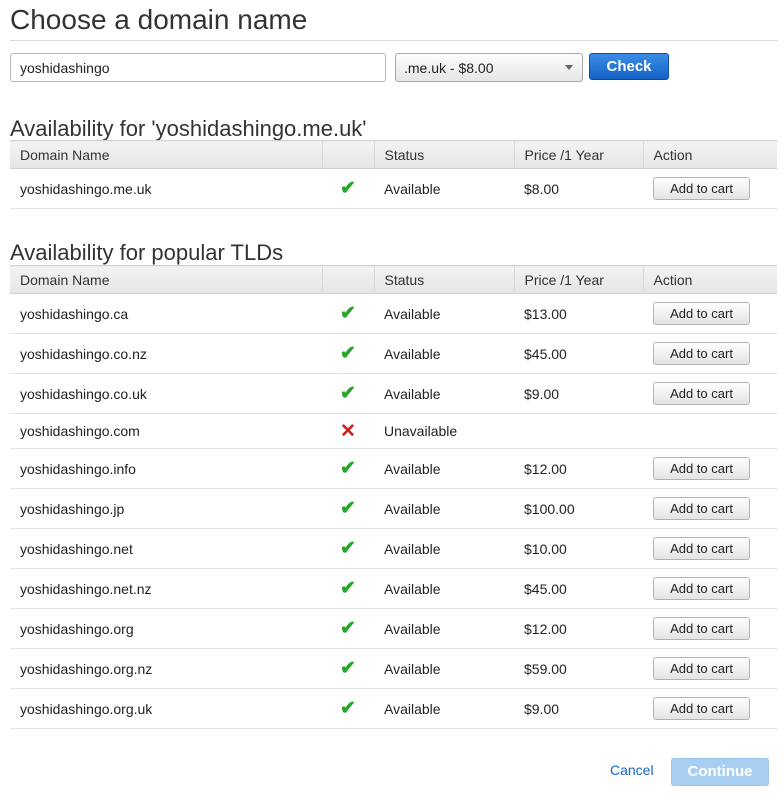 The image size is (784, 800). I want to click on price-cell: $59.00, so click(578, 668).